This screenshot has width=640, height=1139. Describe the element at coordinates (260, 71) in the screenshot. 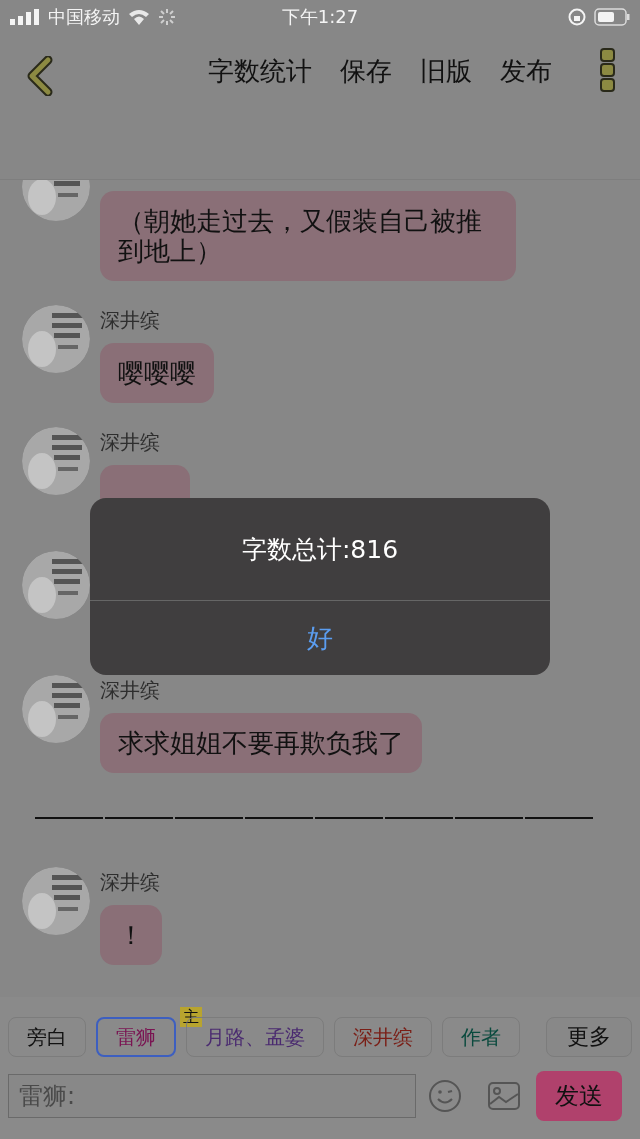

I see `header-action: 字数统计` at that location.